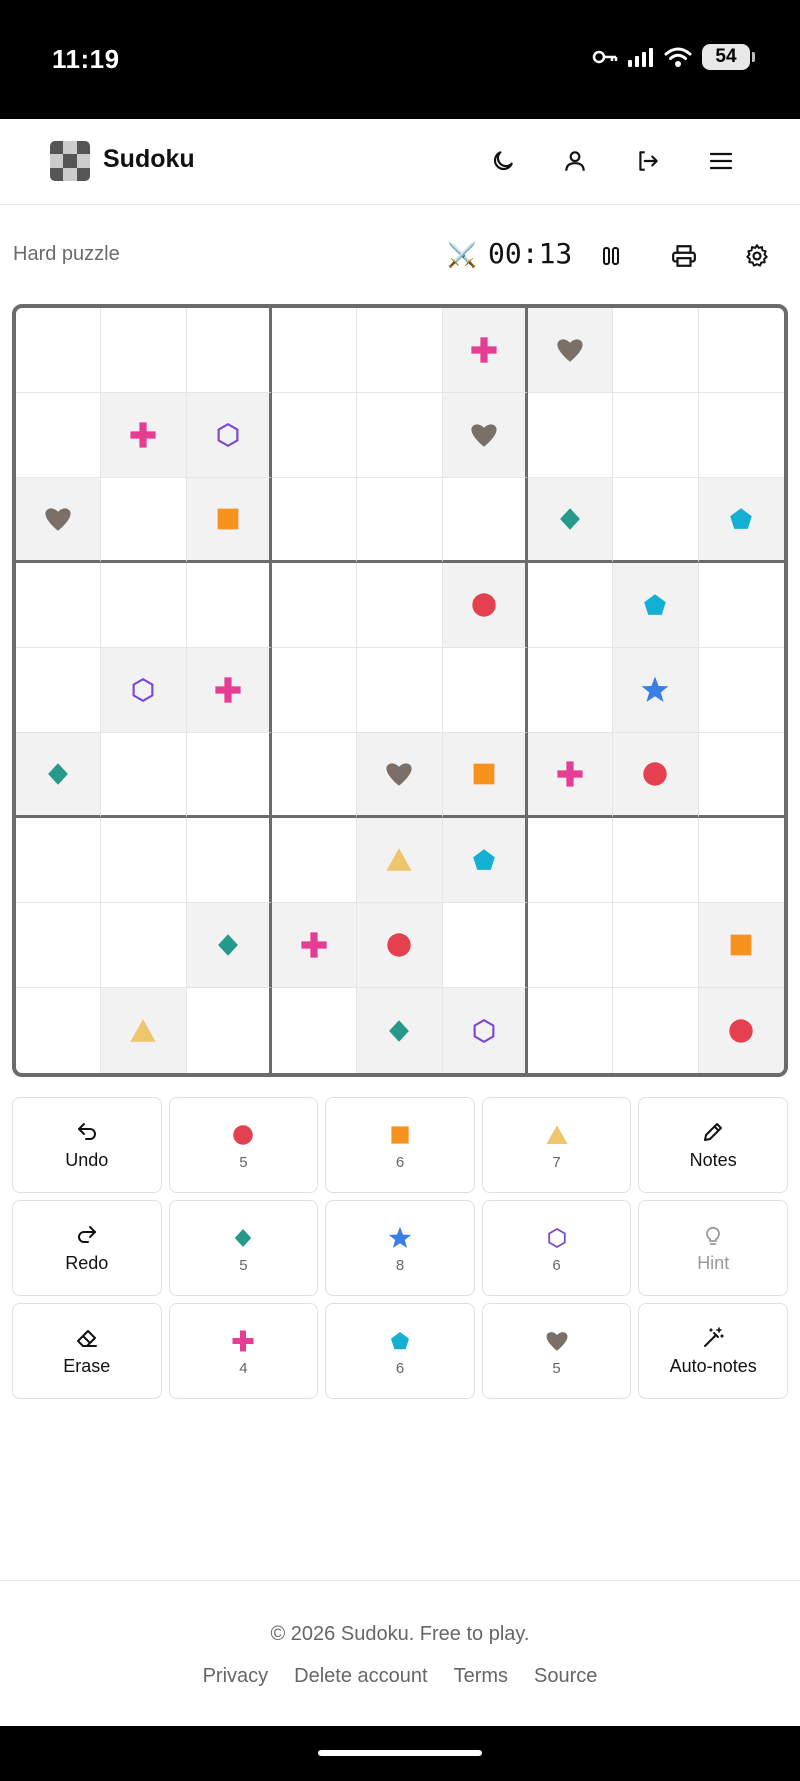  Describe the element at coordinates (243, 1351) in the screenshot. I see `symbol-button-cross: 4` at that location.